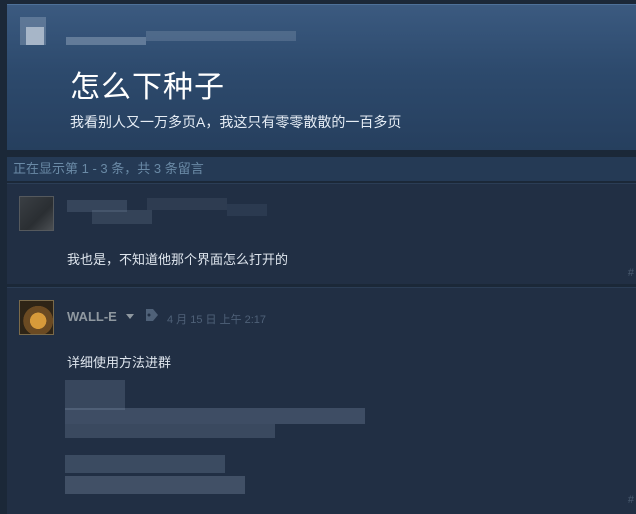 This screenshot has width=636, height=514. What do you see at coordinates (156, 36) in the screenshot?
I see `topic-author-blurred` at bounding box center [156, 36].